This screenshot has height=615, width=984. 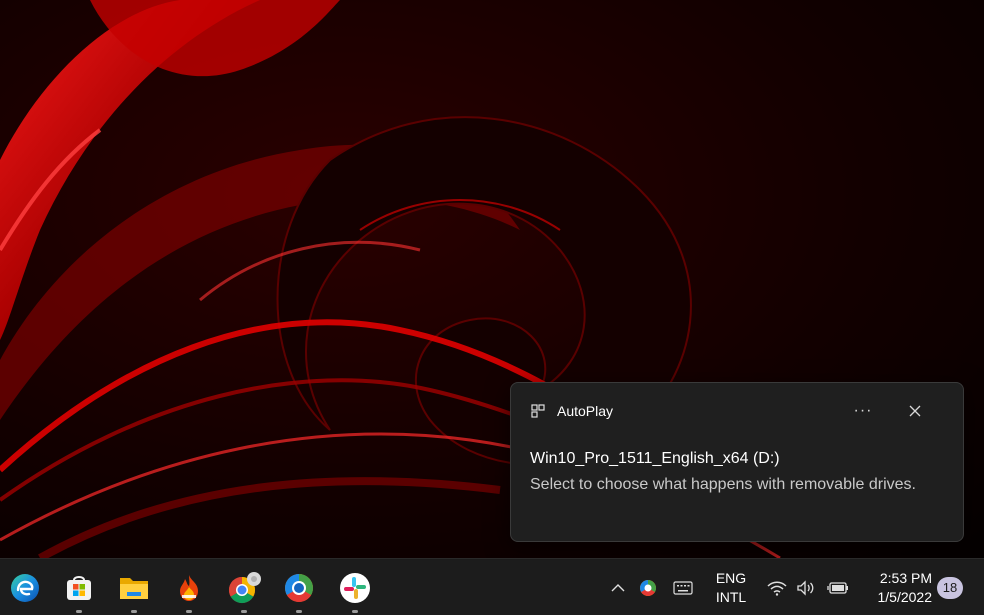 I want to click on store-icon, so click(x=79, y=587).